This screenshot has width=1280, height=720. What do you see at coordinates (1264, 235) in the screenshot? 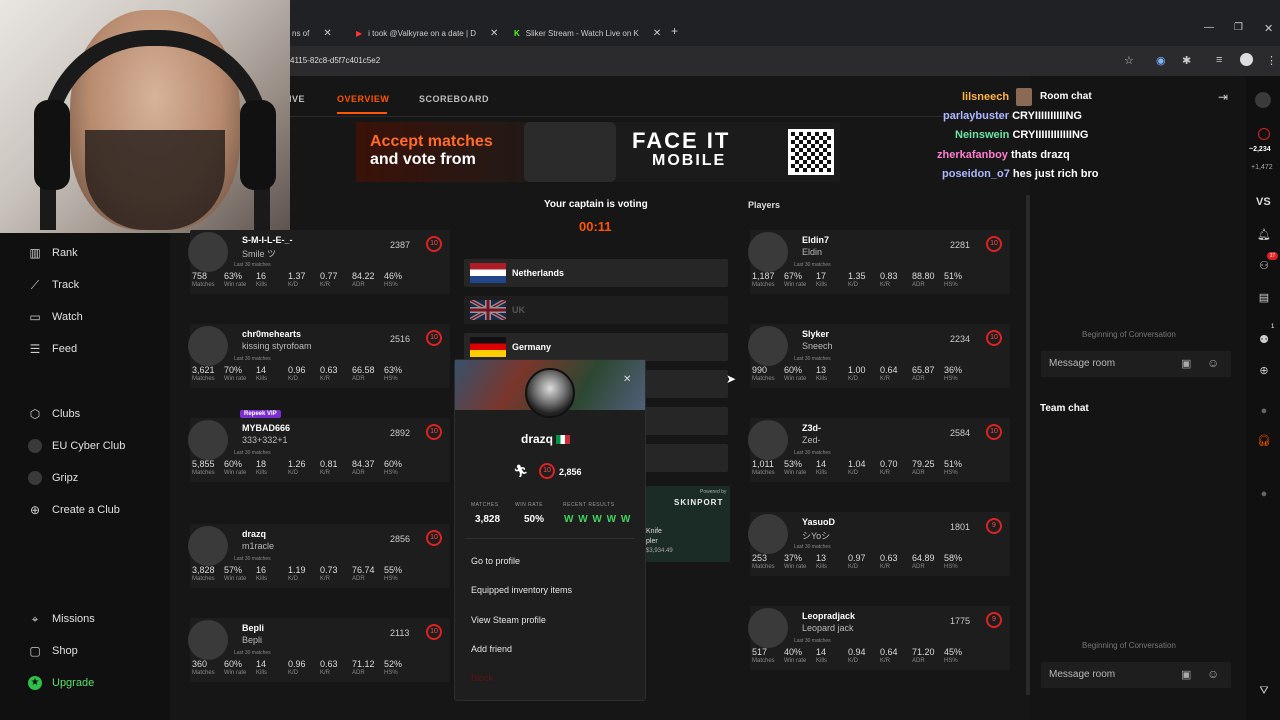
I see `bell-icon: 🔔︎` at bounding box center [1264, 235].